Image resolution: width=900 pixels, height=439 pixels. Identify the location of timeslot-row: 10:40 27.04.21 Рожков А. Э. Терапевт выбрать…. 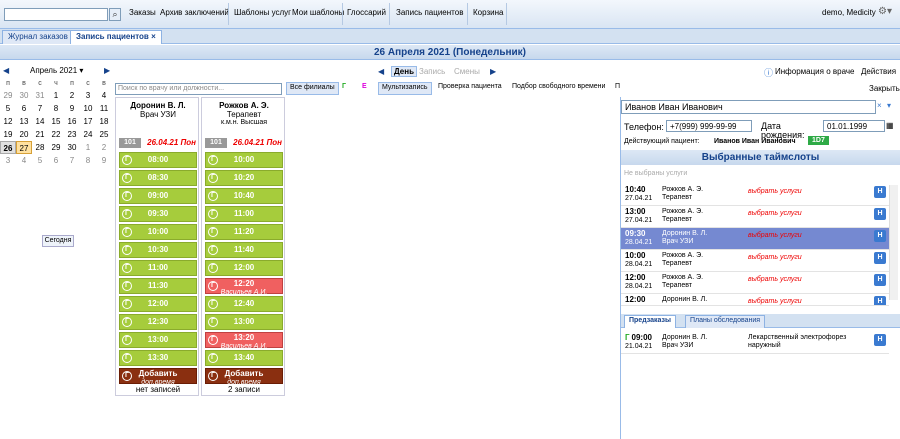
(755, 195).